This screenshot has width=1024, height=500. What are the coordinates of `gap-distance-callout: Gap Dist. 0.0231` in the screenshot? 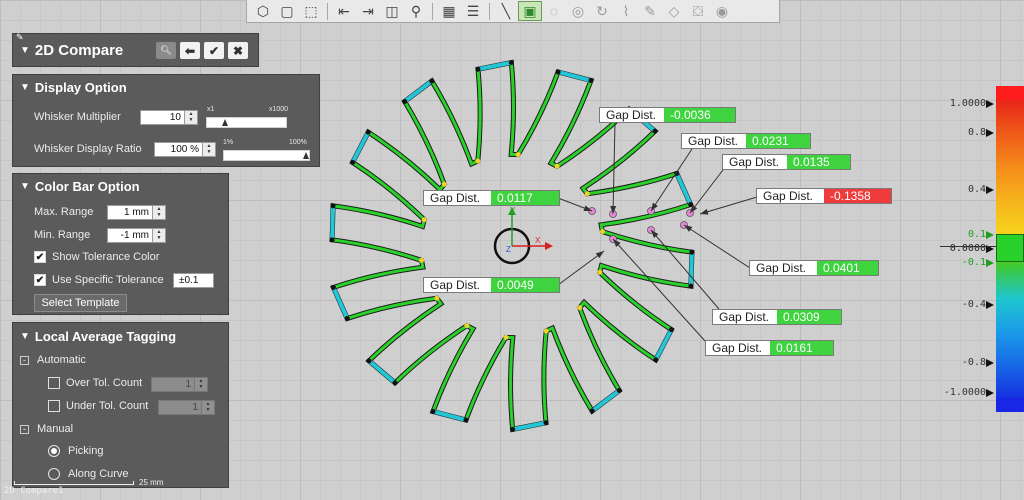 It's located at (746, 141).